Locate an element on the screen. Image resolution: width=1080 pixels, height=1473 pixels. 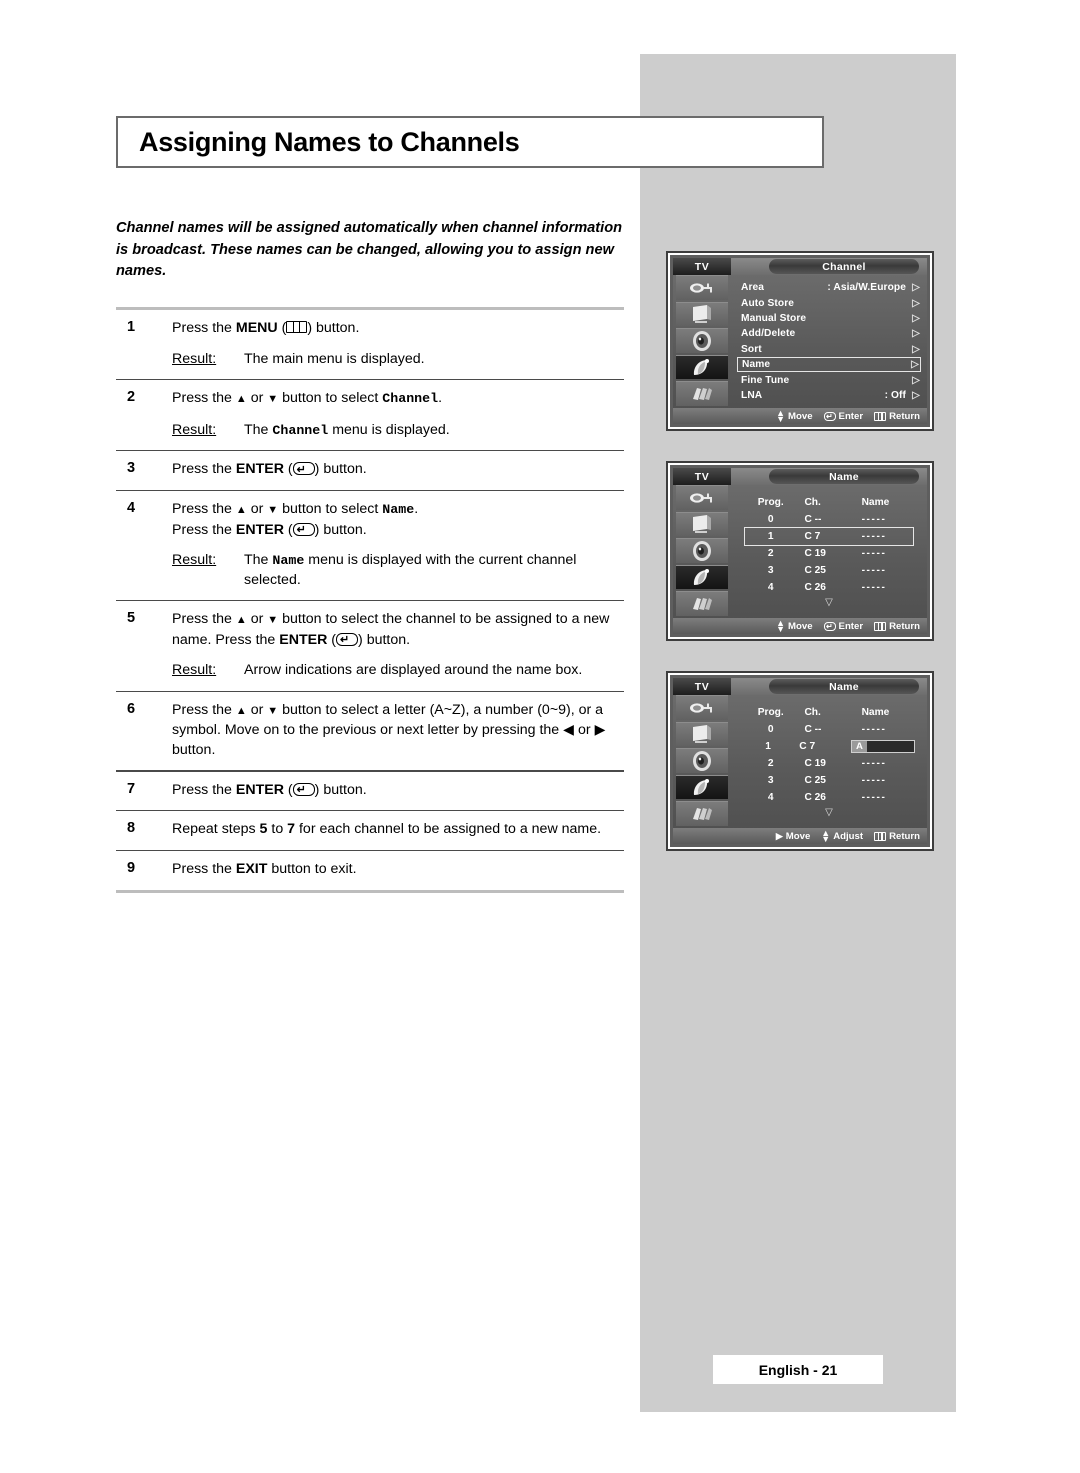
step-number: 9 is located at coordinates (131, 868).